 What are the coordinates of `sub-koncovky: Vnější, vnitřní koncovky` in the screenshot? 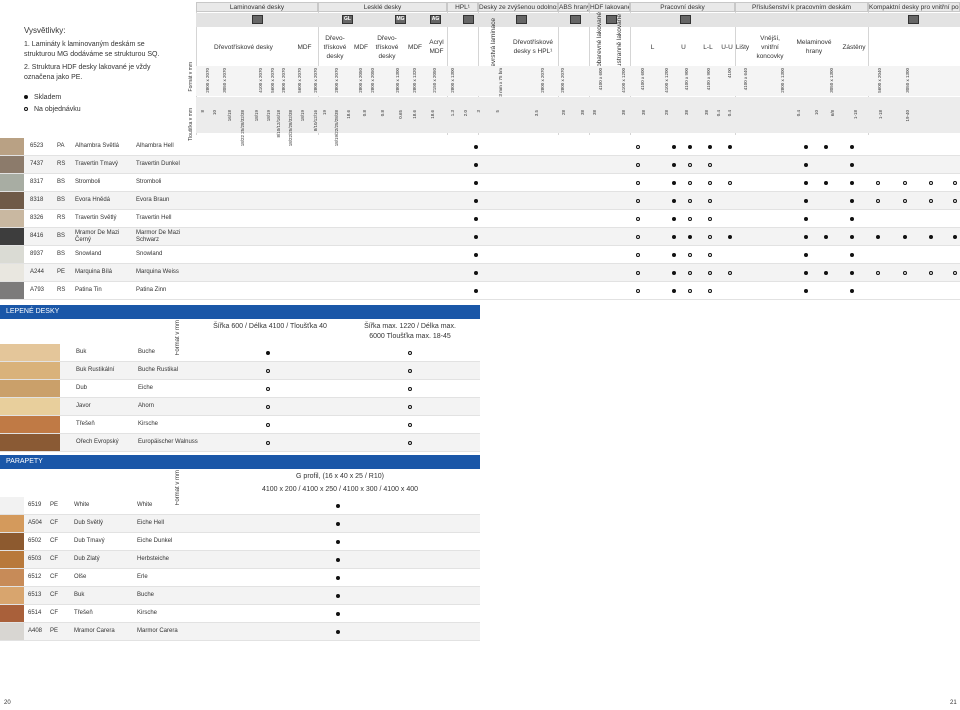 It's located at (770, 47).